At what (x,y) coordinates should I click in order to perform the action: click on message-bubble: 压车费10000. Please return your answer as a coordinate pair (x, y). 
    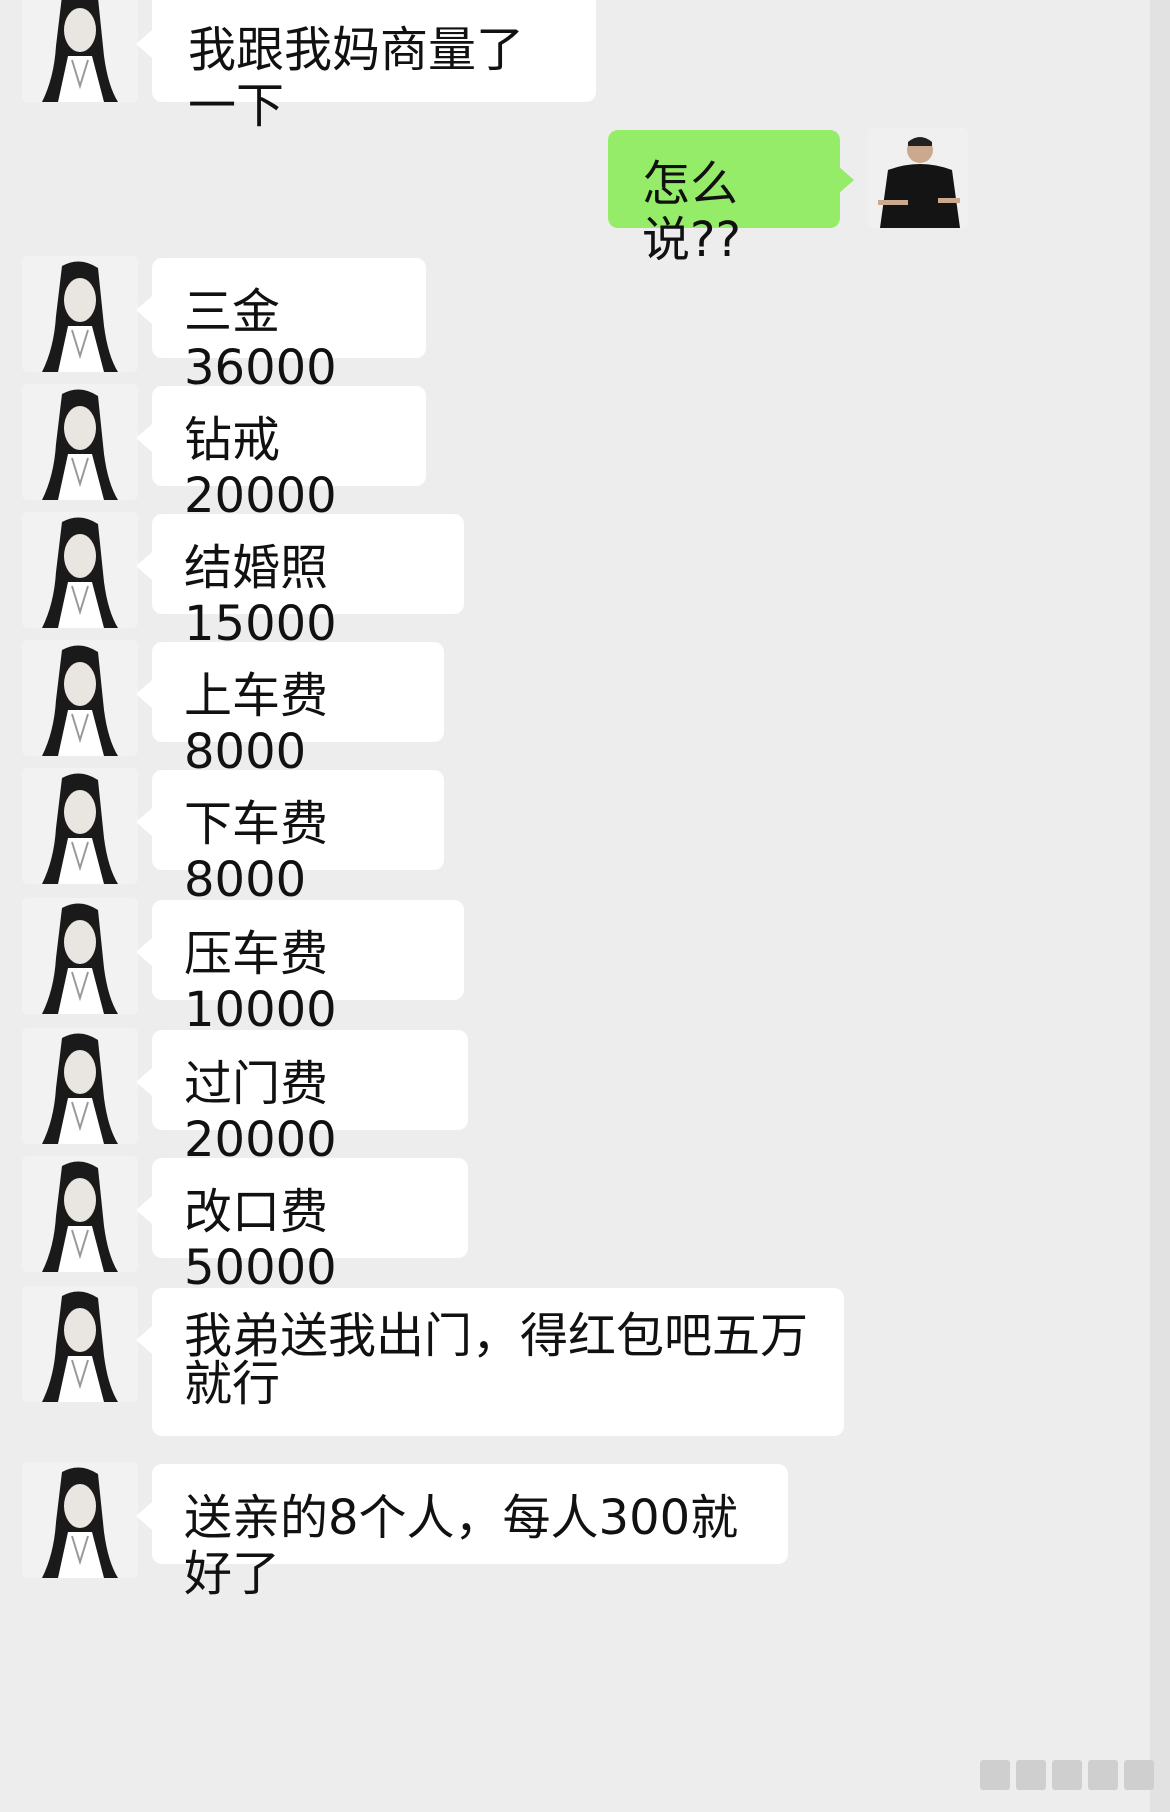
    Looking at the image, I should click on (308, 969).